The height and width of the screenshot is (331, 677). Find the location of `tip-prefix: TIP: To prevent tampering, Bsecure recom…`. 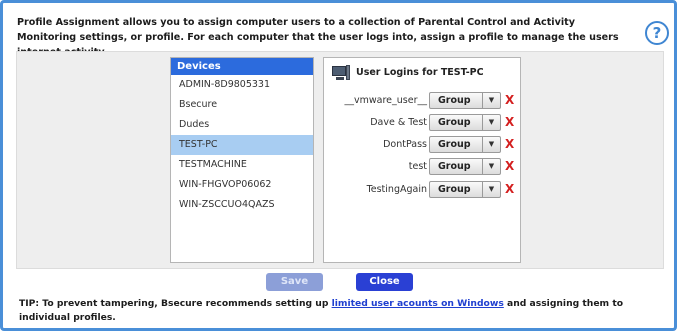

tip-prefix: TIP: To prevent tampering, Bsecure recom… is located at coordinates (175, 303).